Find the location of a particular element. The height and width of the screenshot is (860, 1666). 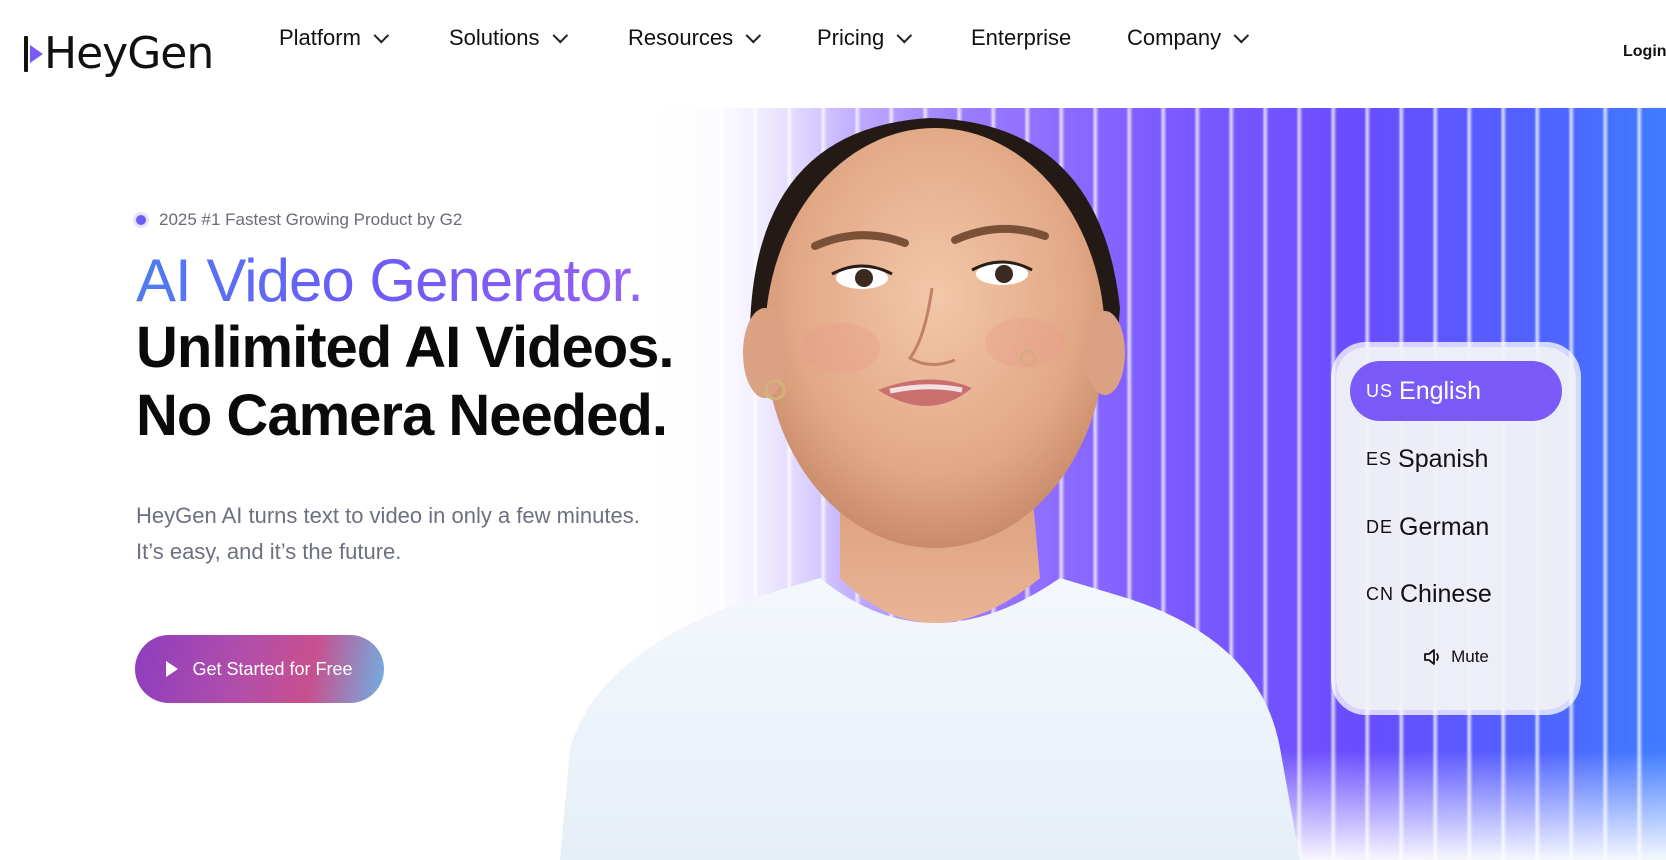

headline-line-3: No Camera Needed. is located at coordinates (402, 415).